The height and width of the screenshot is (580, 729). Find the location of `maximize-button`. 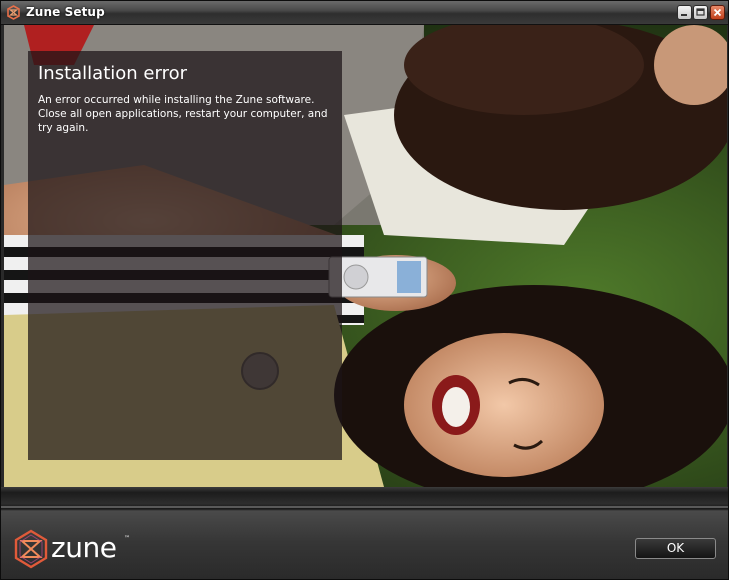

maximize-button is located at coordinates (700, 12).